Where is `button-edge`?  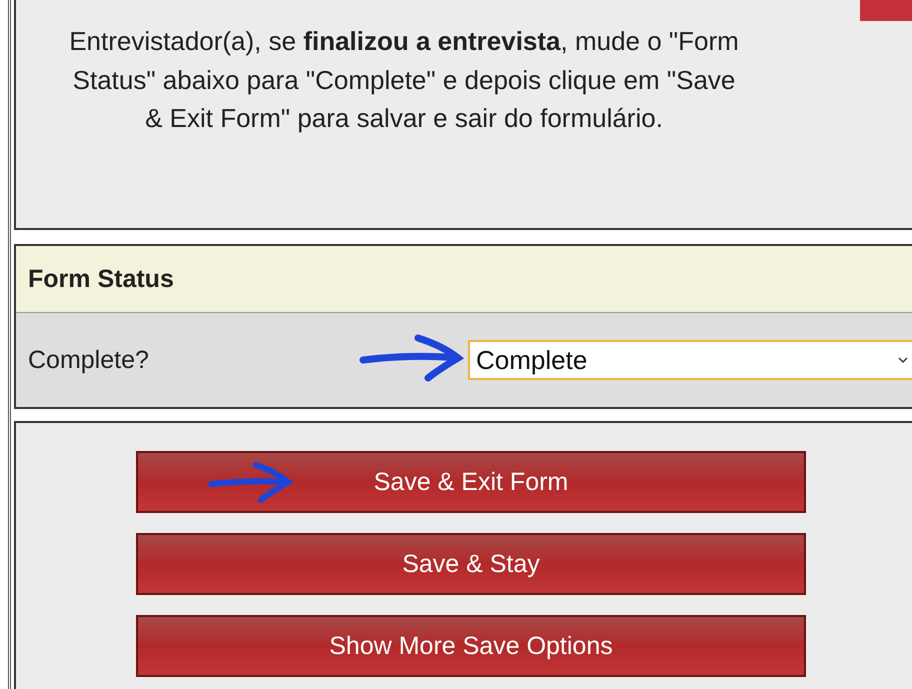
button-edge is located at coordinates (886, 10).